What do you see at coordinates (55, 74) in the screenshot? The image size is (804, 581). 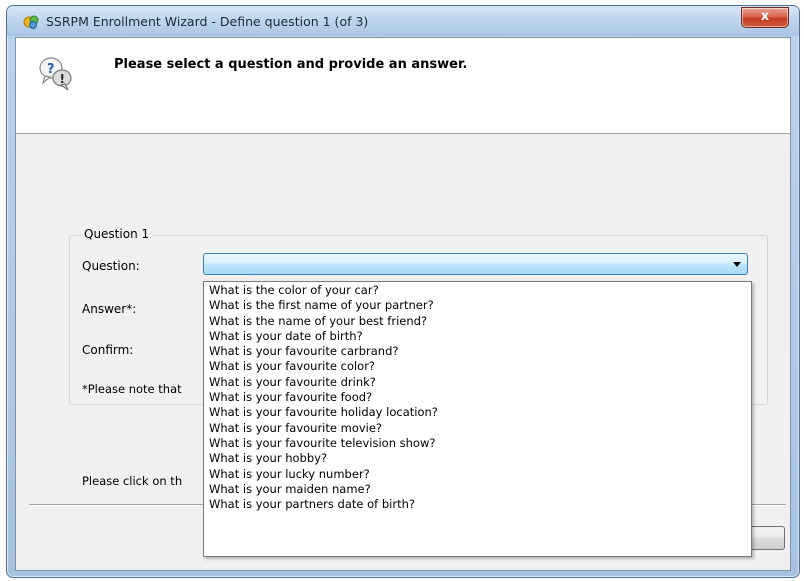 I see `question-bubbles-icon: ? !` at bounding box center [55, 74].